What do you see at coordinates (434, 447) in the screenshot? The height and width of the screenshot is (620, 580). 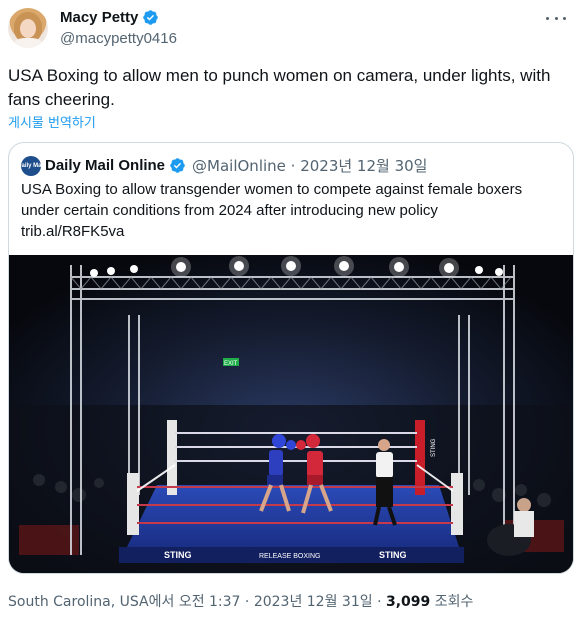 I see `corner-post-text: STING` at bounding box center [434, 447].